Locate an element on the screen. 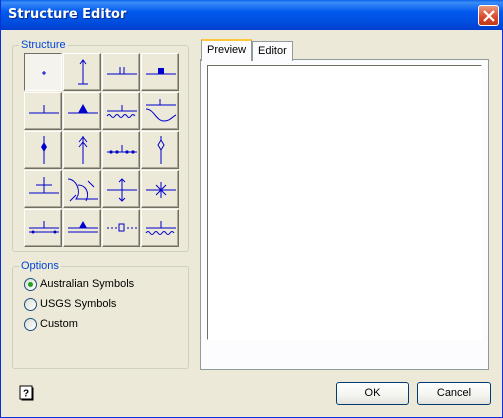 Image resolution: width=503 pixels, height=418 pixels. help-icon: ? is located at coordinates (26, 393).